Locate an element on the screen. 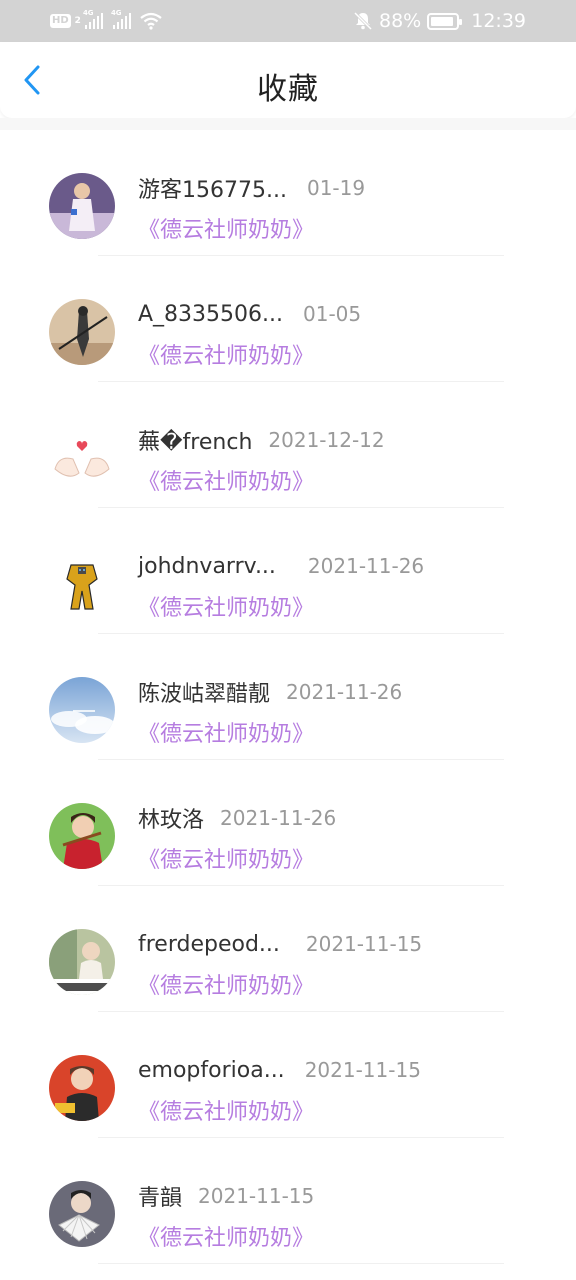  hd-icon: HD is located at coordinates (60, 21).